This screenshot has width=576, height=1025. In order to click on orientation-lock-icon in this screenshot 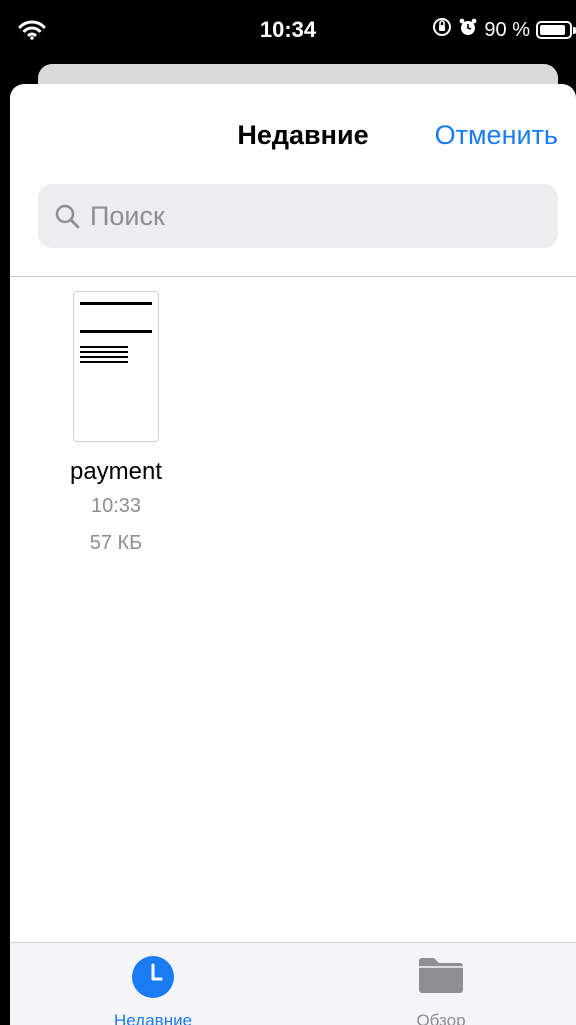, I will do `click(442, 30)`.